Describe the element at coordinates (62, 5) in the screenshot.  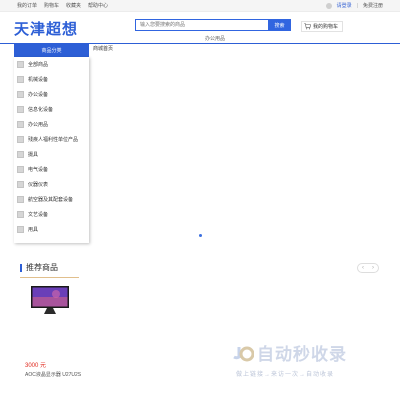
I see `top-links: 我的订单 购物车 收藏夹 帮助中心` at that location.